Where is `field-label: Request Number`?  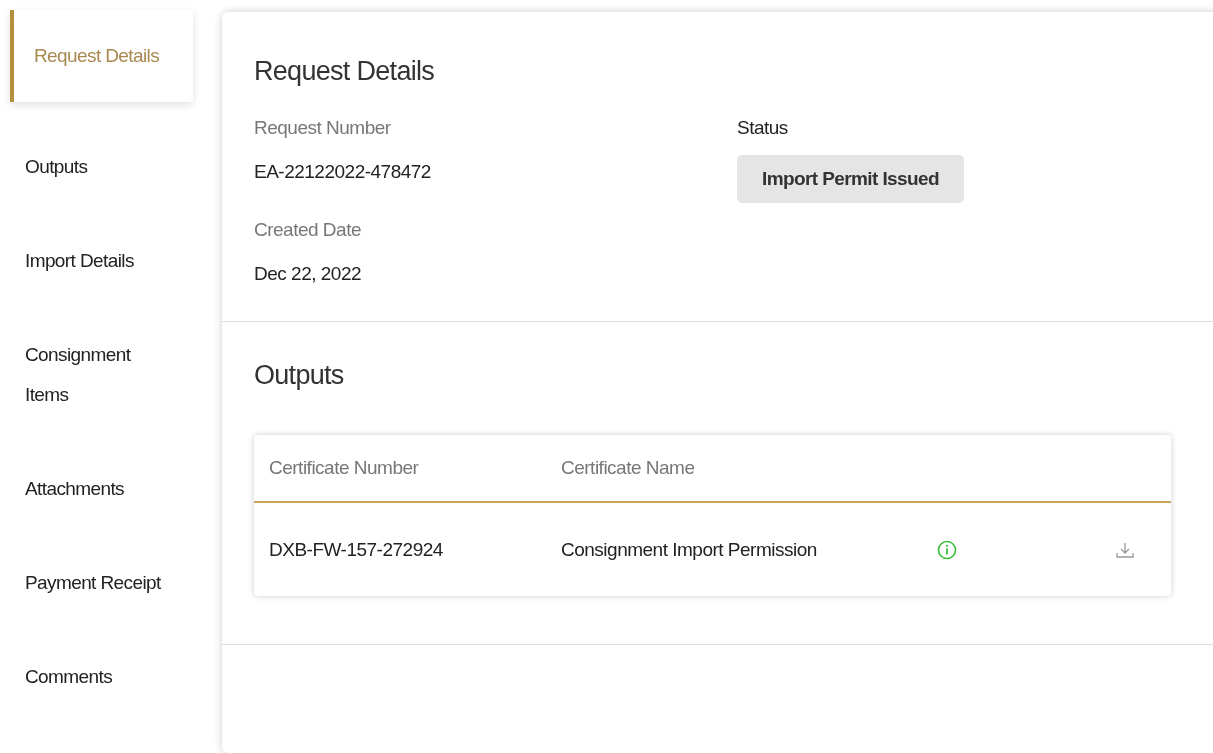 field-label: Request Number is located at coordinates (323, 128).